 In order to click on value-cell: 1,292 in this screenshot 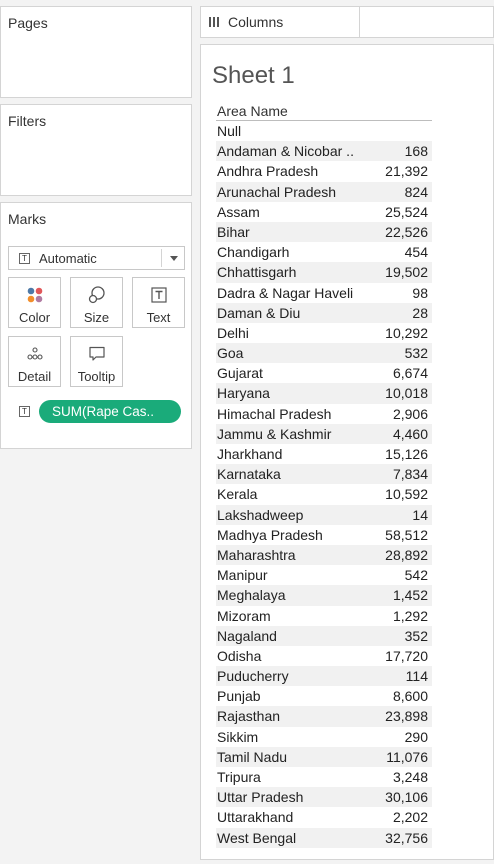, I will do `click(410, 616)`.